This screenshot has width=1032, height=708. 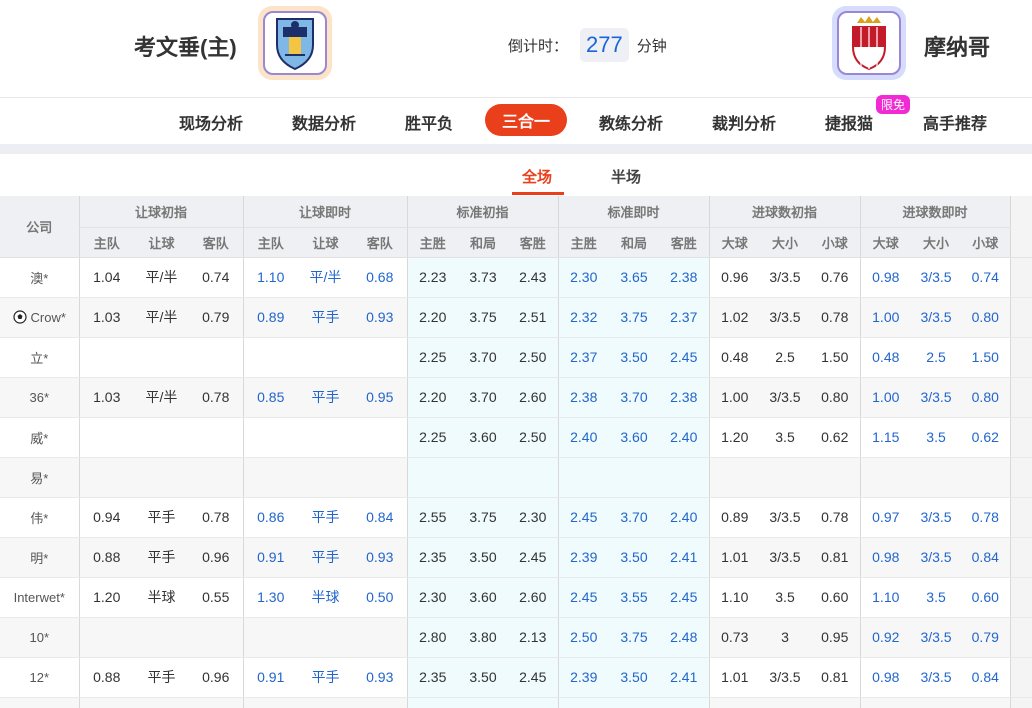 What do you see at coordinates (432, 637) in the screenshot?
I see `initial-odds-cell: 2.80` at bounding box center [432, 637].